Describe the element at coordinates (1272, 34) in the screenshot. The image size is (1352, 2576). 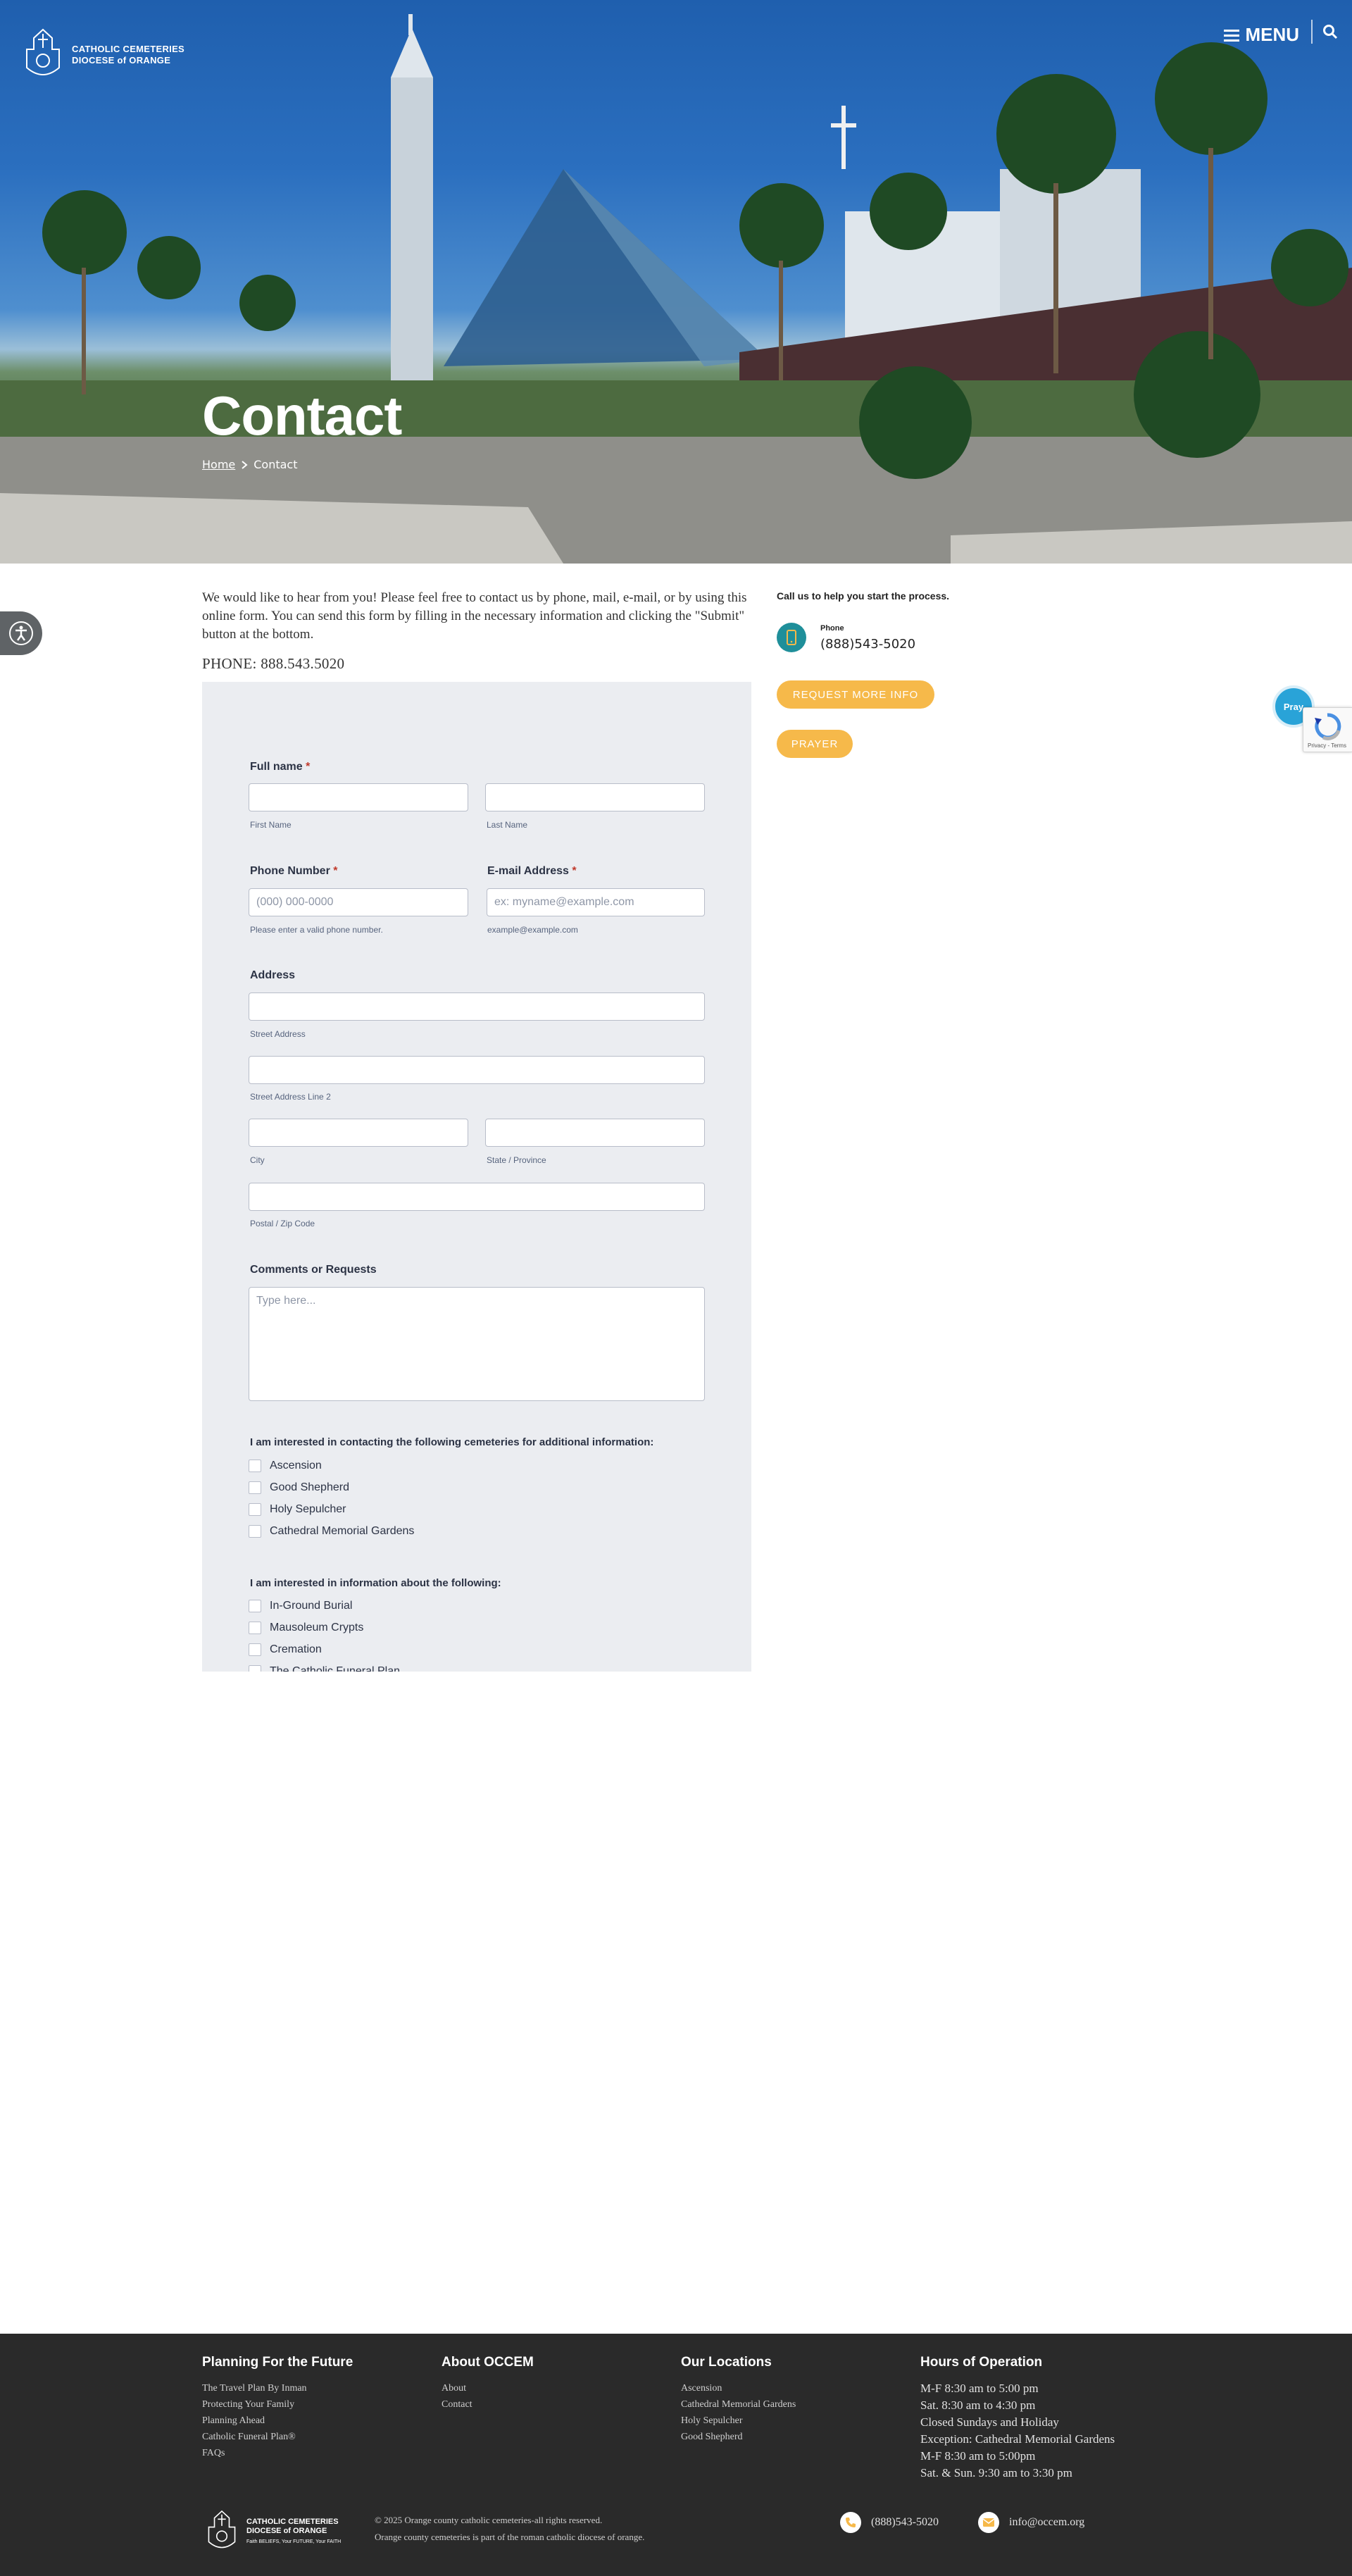
I see `menu-label: MENU` at that location.